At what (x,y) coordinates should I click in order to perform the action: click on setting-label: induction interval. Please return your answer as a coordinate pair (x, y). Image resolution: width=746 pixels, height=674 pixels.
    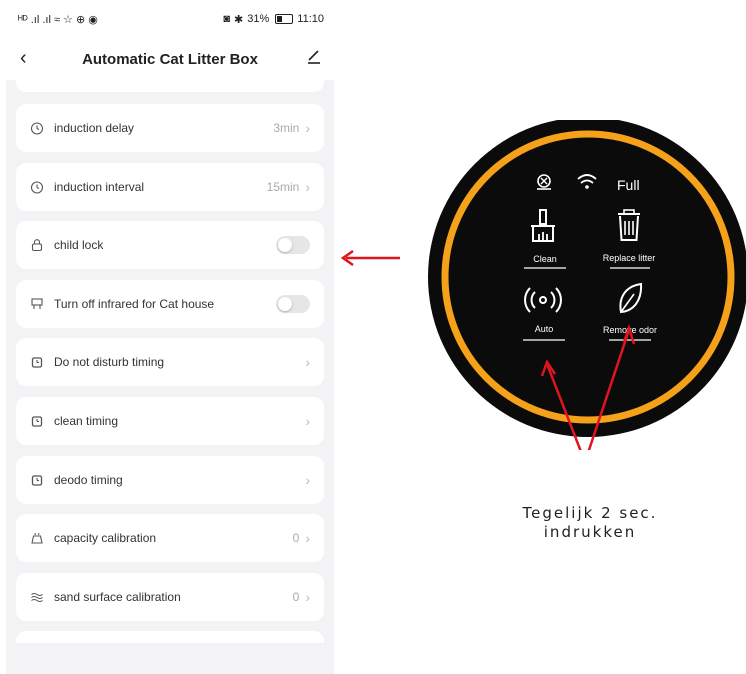
    Looking at the image, I should click on (99, 186).